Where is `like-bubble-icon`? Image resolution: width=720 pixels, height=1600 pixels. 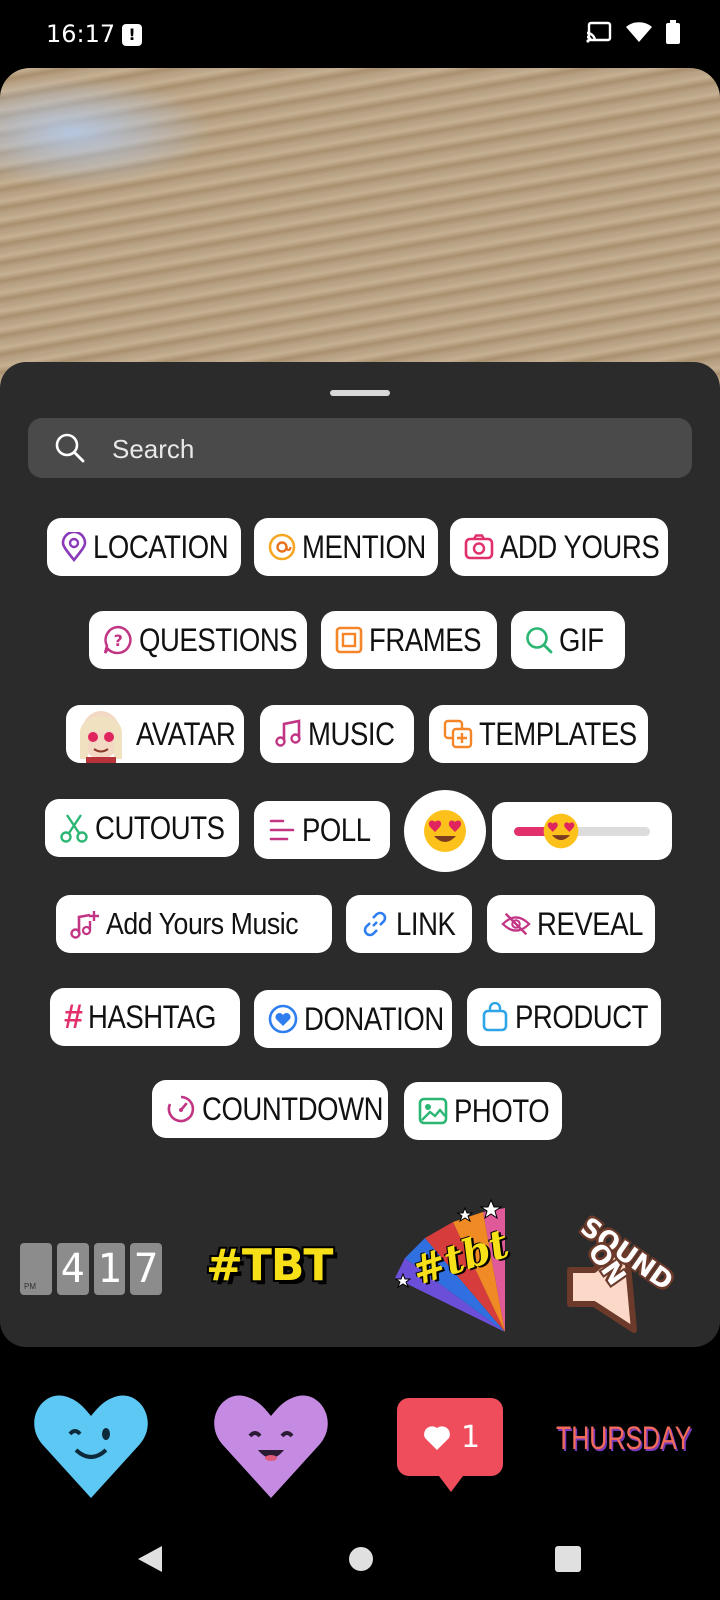 like-bubble-icon is located at coordinates (450, 1445).